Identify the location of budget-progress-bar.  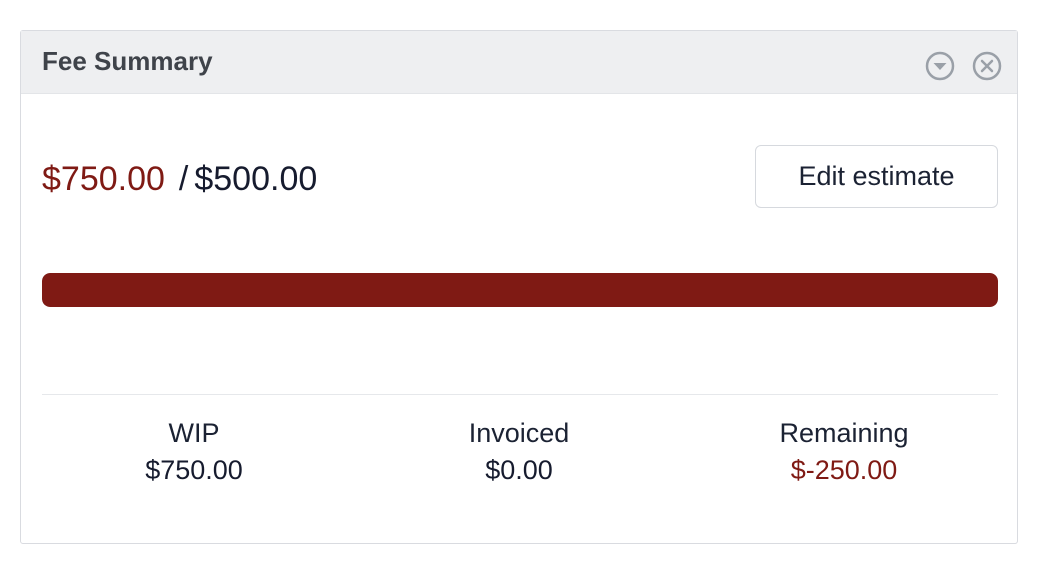
(520, 290).